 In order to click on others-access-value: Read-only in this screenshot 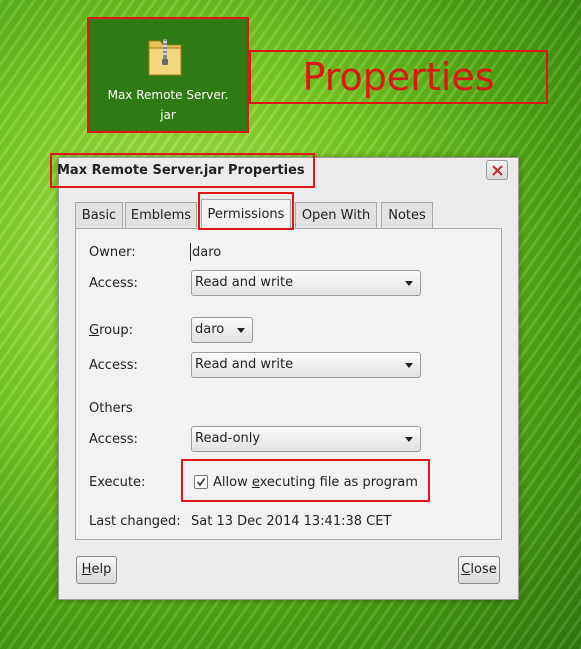, I will do `click(228, 438)`.